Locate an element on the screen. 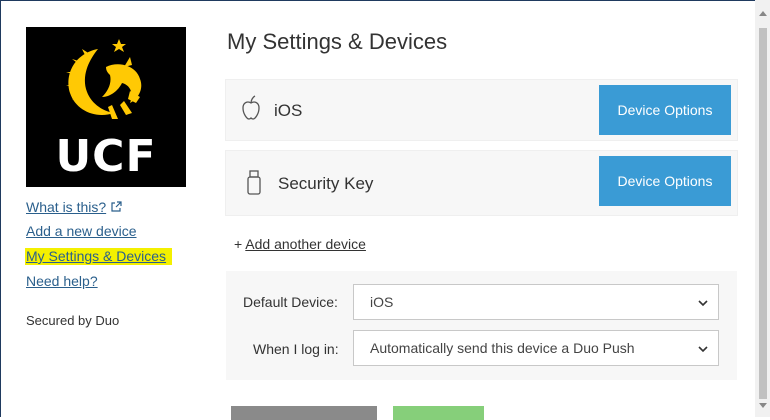 Image resolution: width=770 pixels, height=420 pixels. scroll-down-arrow-icon is located at coordinates (763, 405).